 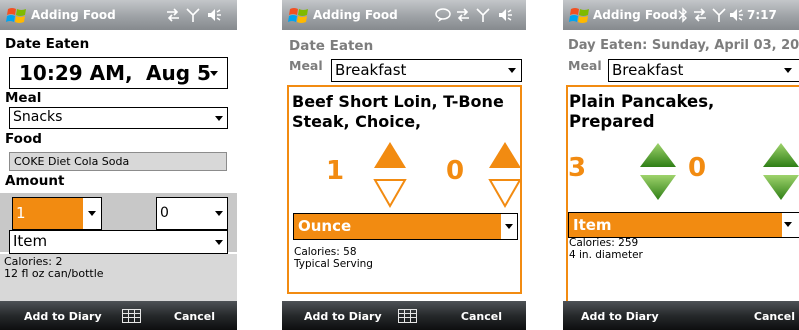 What do you see at coordinates (38, 117) in the screenshot?
I see `meal-select-value: Snacks` at bounding box center [38, 117].